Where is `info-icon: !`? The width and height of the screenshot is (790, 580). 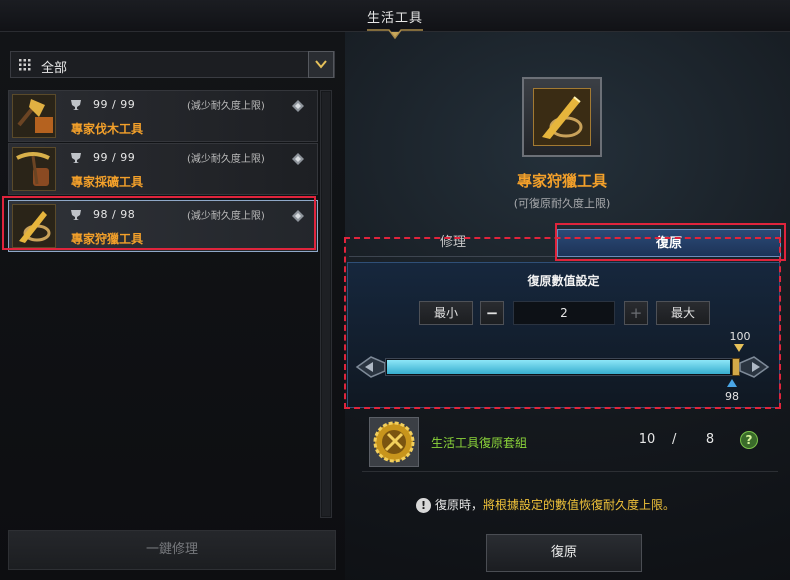
info-icon: ! is located at coordinates (423, 505).